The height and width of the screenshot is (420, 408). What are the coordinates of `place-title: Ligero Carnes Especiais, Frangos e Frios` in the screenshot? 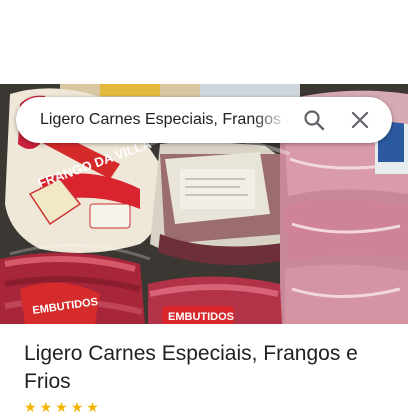 It's located at (191, 367).